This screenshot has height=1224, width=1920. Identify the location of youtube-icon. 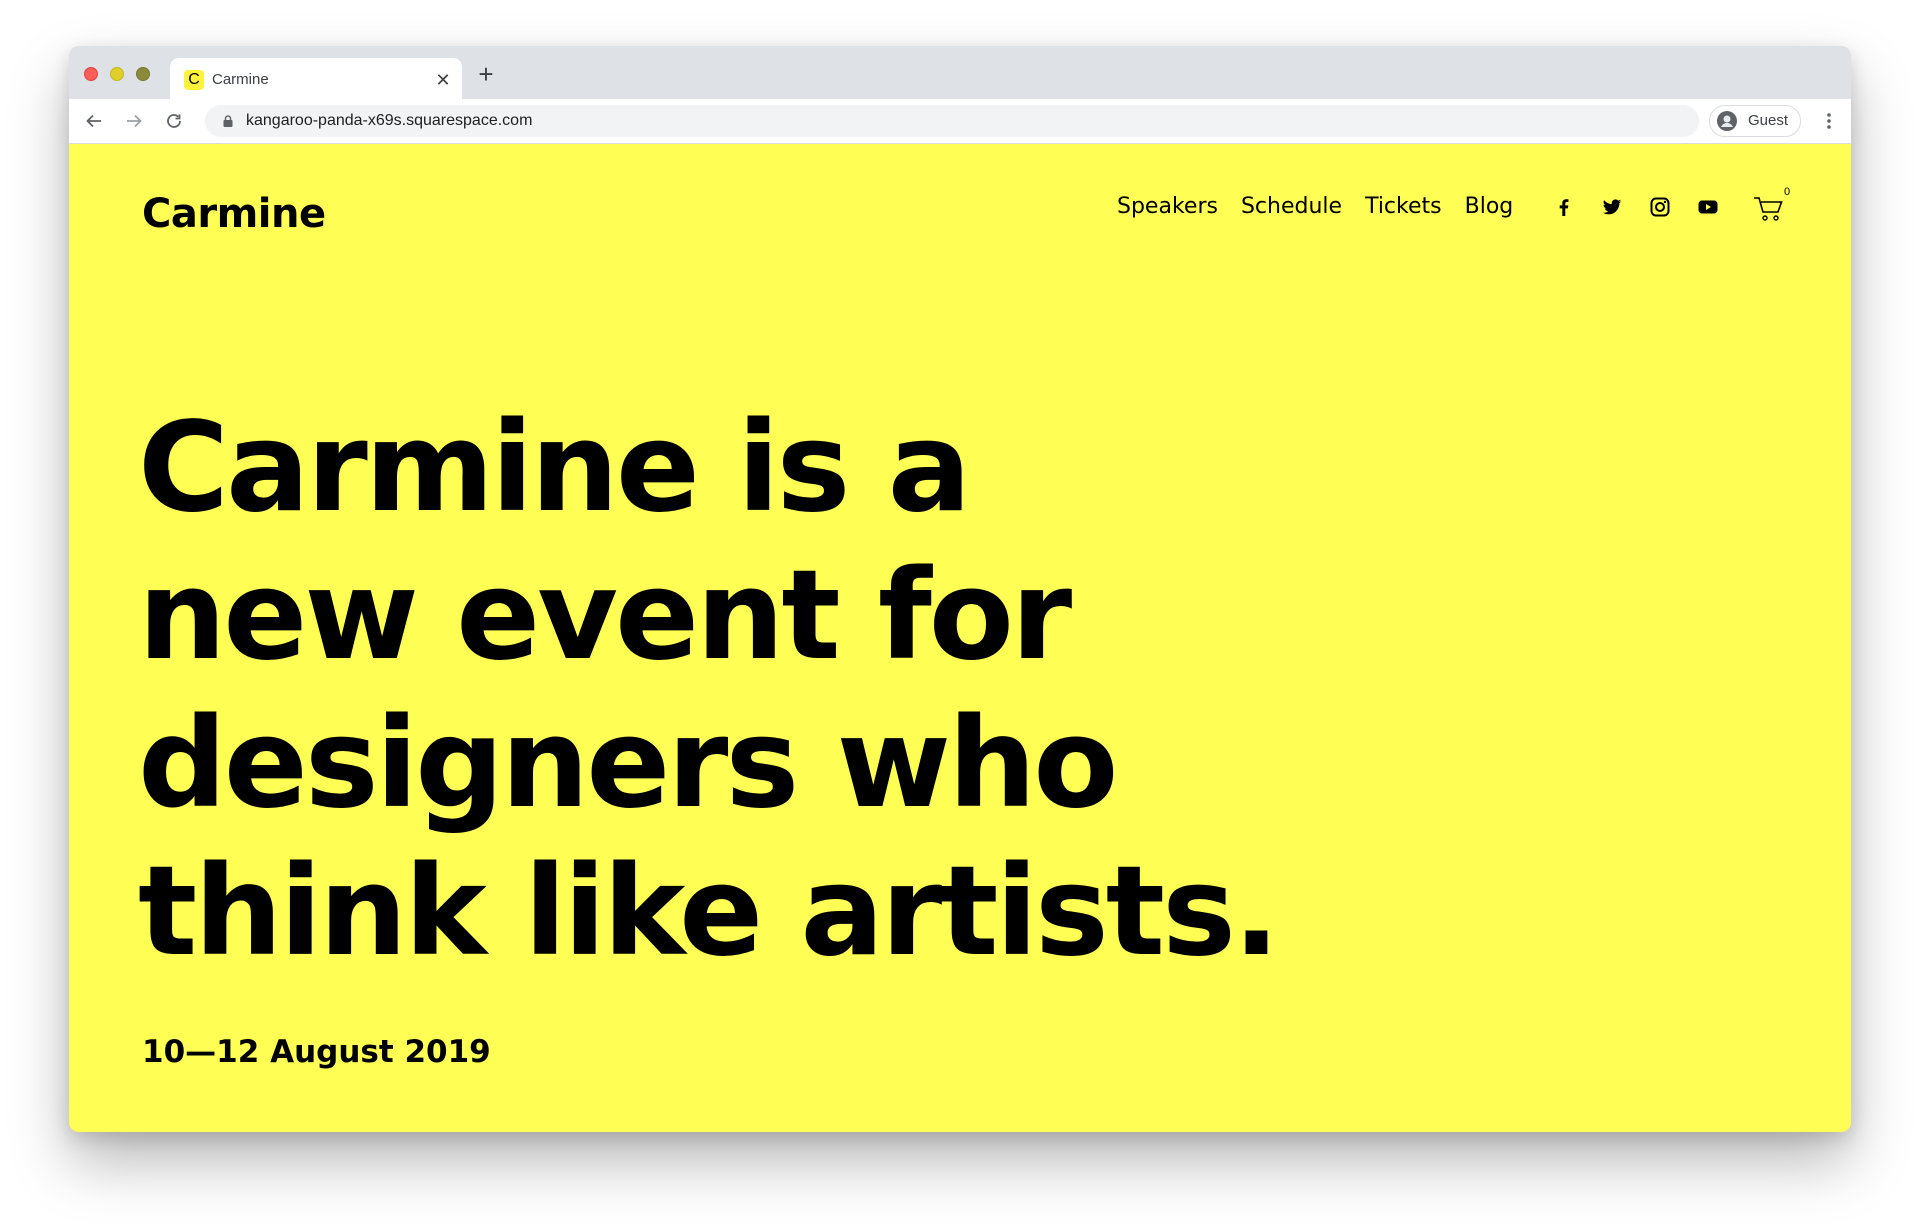
(1708, 207).